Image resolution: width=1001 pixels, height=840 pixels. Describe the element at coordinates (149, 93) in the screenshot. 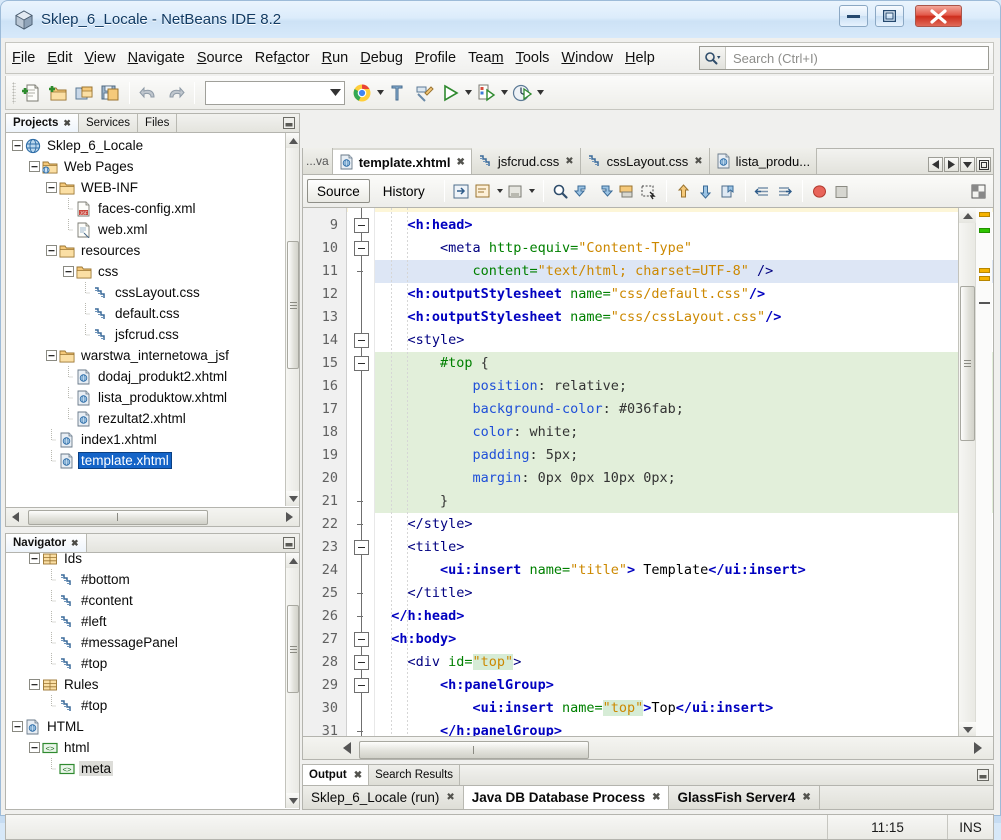

I see `undo-button` at that location.